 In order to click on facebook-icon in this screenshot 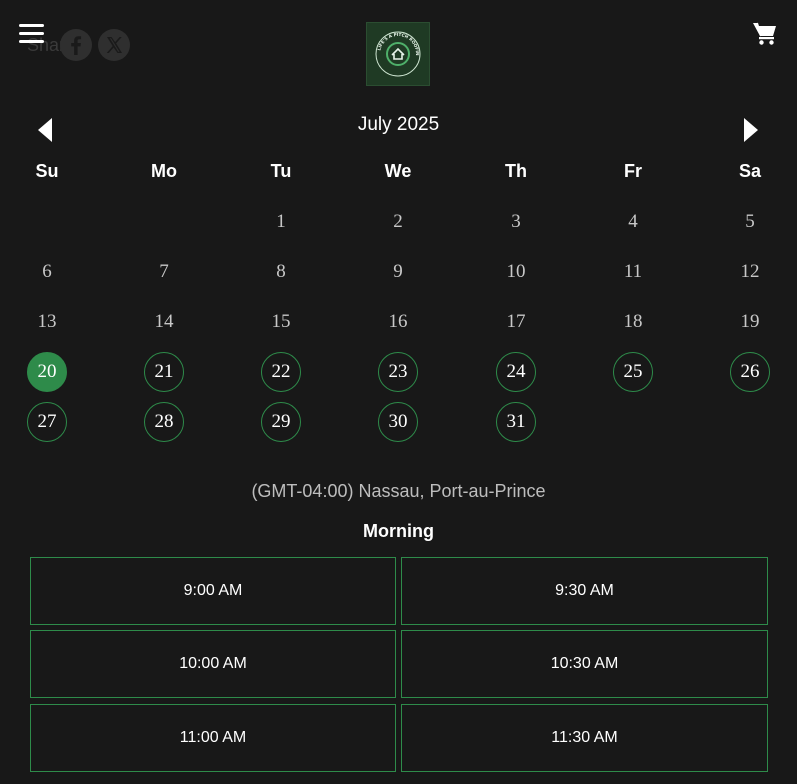, I will do `click(76, 45)`.